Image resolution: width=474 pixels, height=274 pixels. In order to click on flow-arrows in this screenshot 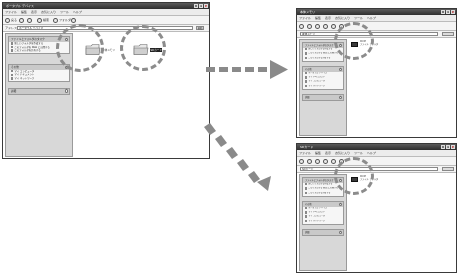, I will do `click(246, 125)`.